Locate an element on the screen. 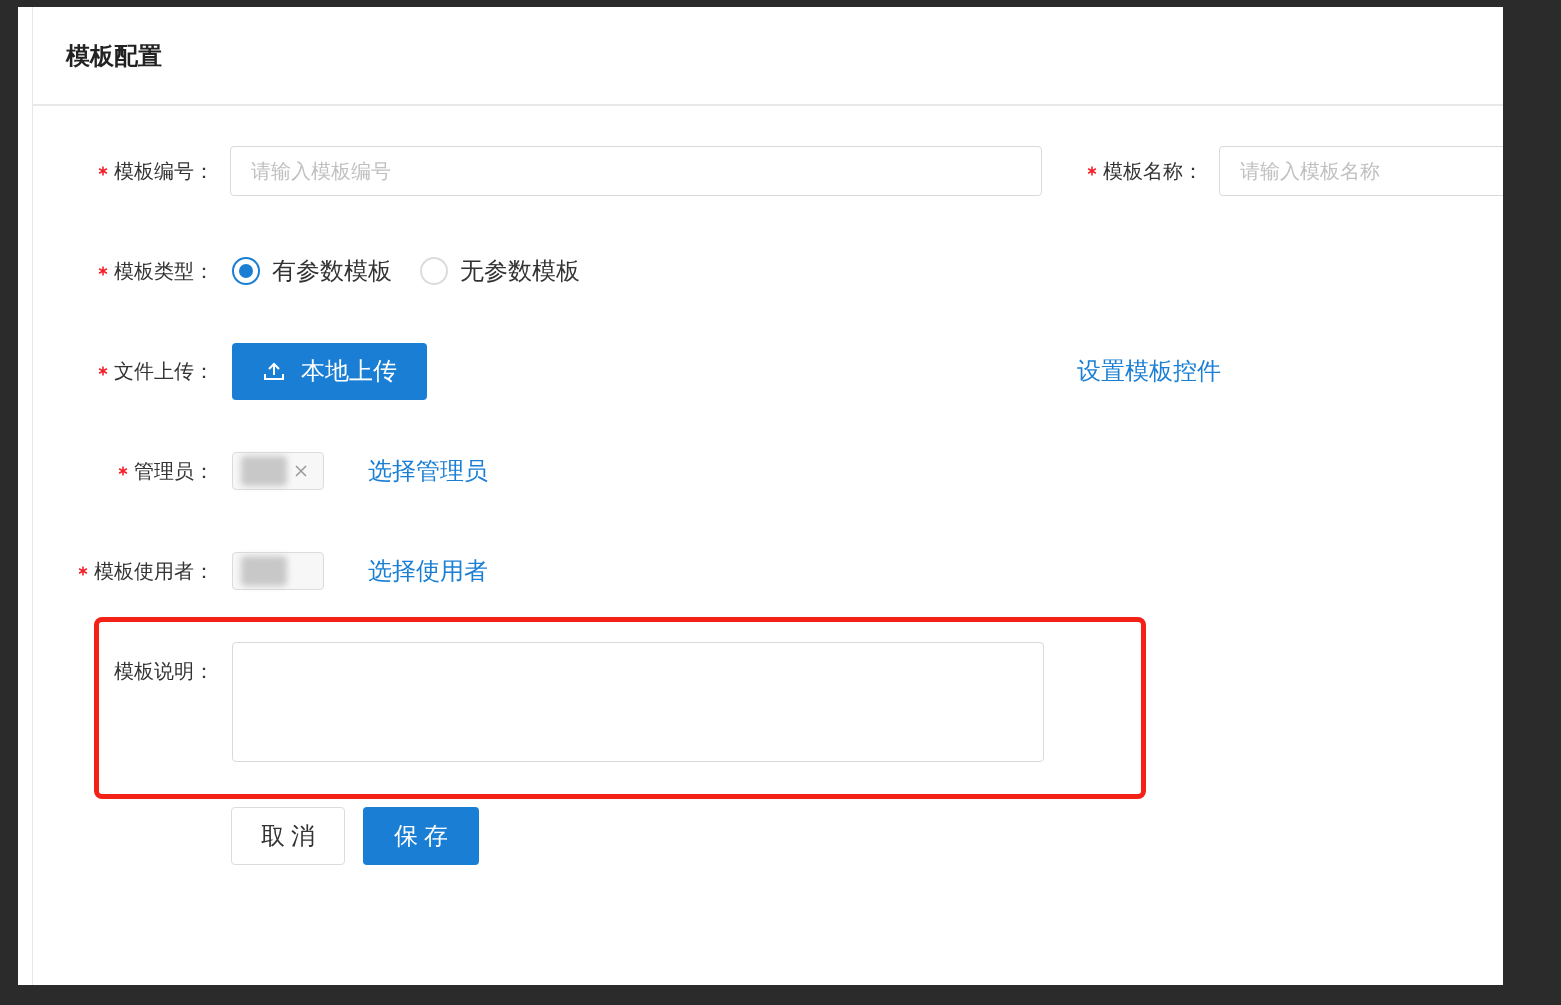  link: 选择管理员 is located at coordinates (428, 471).